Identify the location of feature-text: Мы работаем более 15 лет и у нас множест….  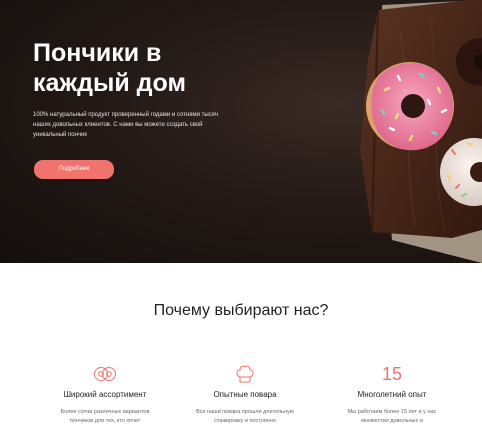
(392, 416).